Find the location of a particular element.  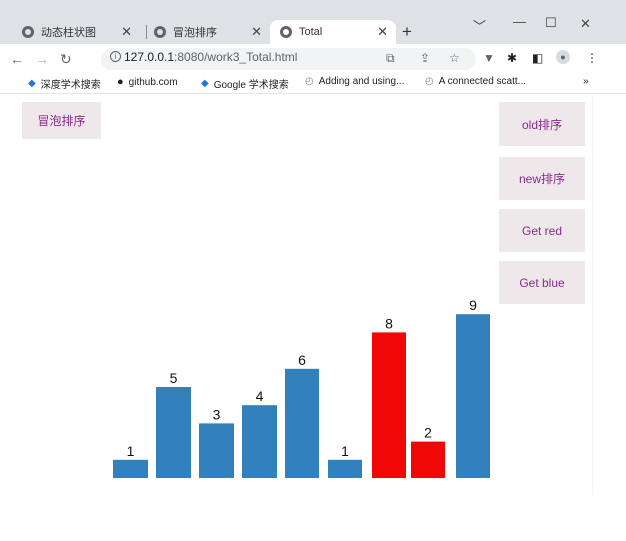

more-bookmarks-chevron: » is located at coordinates (586, 81).